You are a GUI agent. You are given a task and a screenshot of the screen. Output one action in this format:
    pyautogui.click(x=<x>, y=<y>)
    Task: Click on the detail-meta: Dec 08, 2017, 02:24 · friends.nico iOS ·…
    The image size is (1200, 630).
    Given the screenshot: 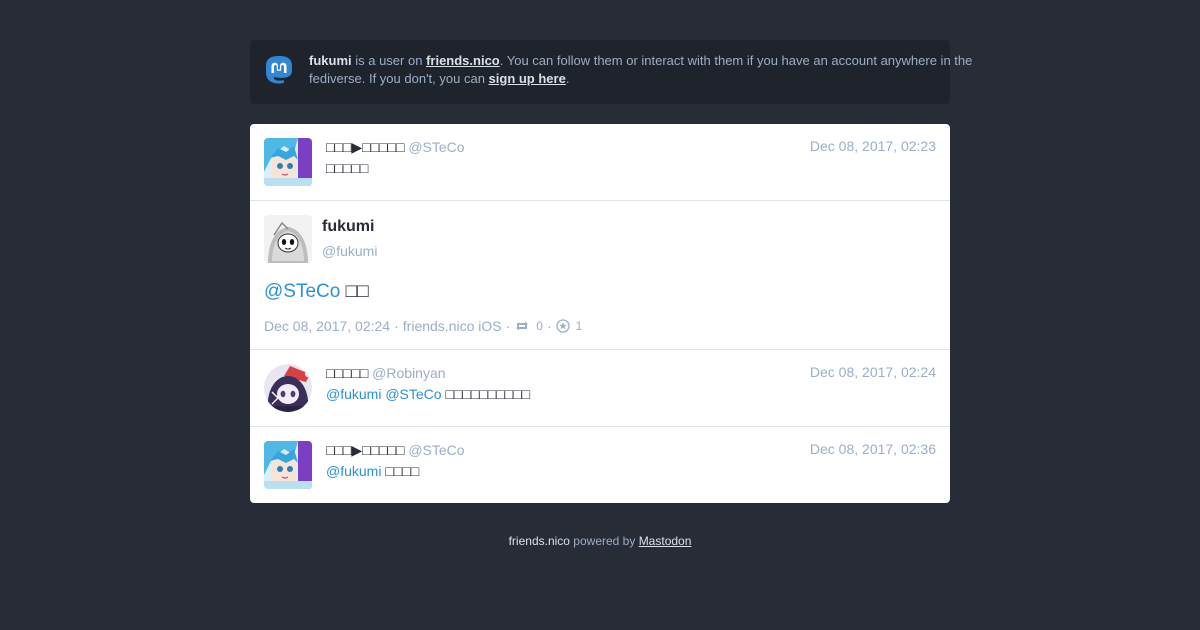 What is the action you would take?
    pyautogui.click(x=423, y=326)
    